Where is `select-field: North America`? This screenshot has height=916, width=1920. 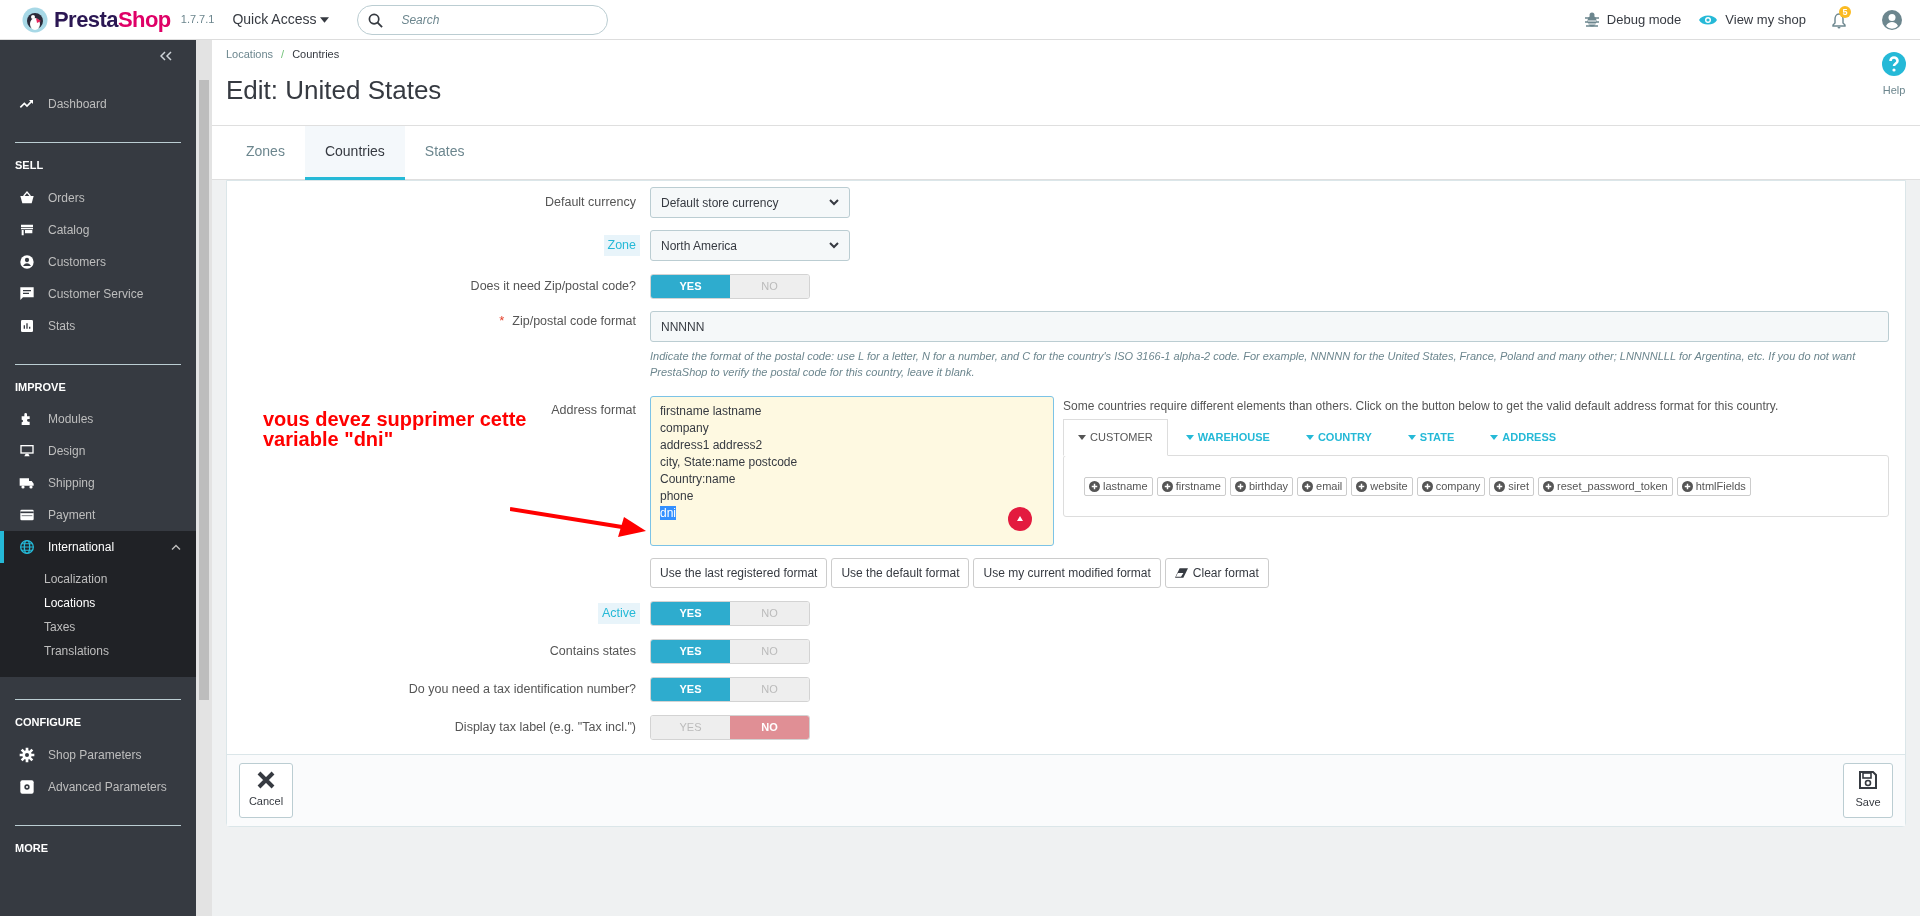
select-field: North America is located at coordinates (750, 245).